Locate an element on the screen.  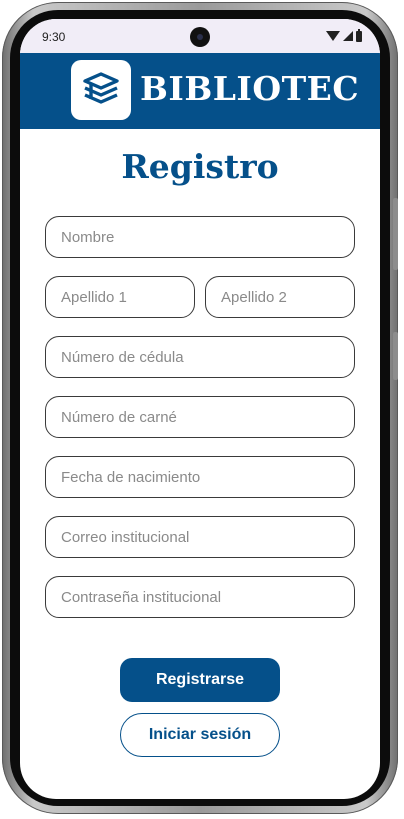
cedula-input is located at coordinates (200, 357).